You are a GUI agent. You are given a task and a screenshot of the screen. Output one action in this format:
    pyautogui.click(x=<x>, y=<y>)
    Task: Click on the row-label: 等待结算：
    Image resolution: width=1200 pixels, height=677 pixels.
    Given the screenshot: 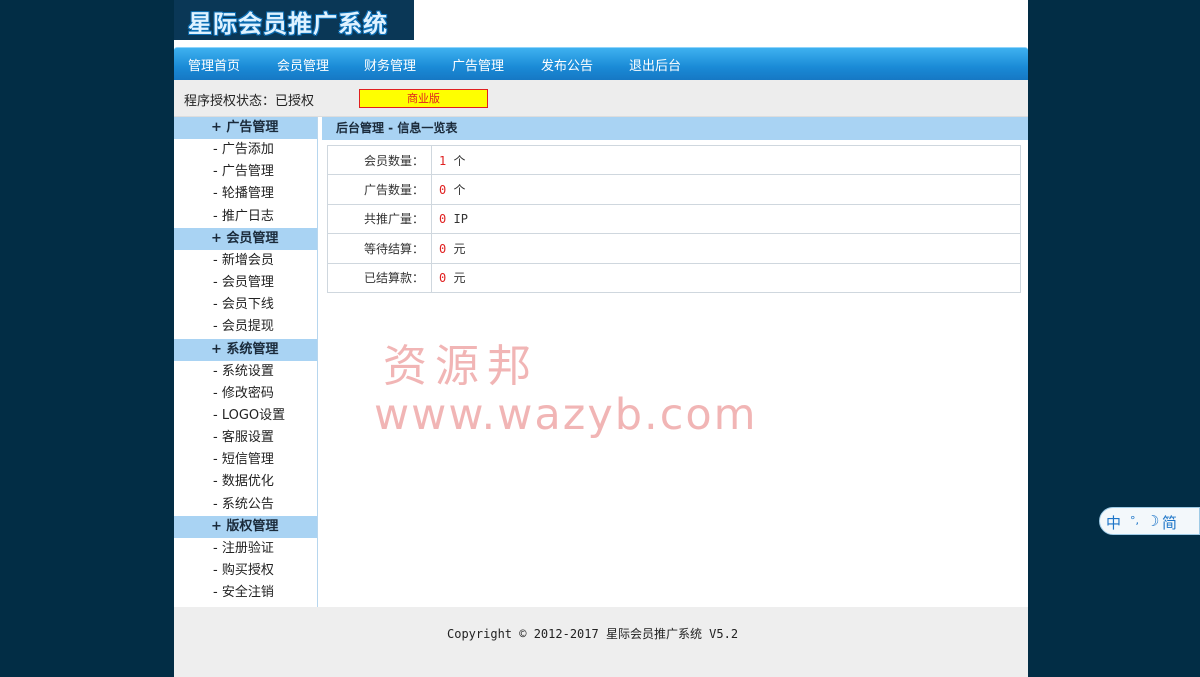 What is the action you would take?
    pyautogui.click(x=379, y=248)
    